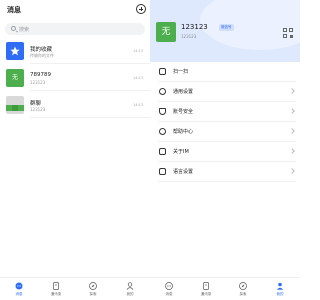 Image resolution: width=320 pixels, height=300 pixels. I want to click on profile-header: 无 123123 微信号 123123, so click(225, 31).